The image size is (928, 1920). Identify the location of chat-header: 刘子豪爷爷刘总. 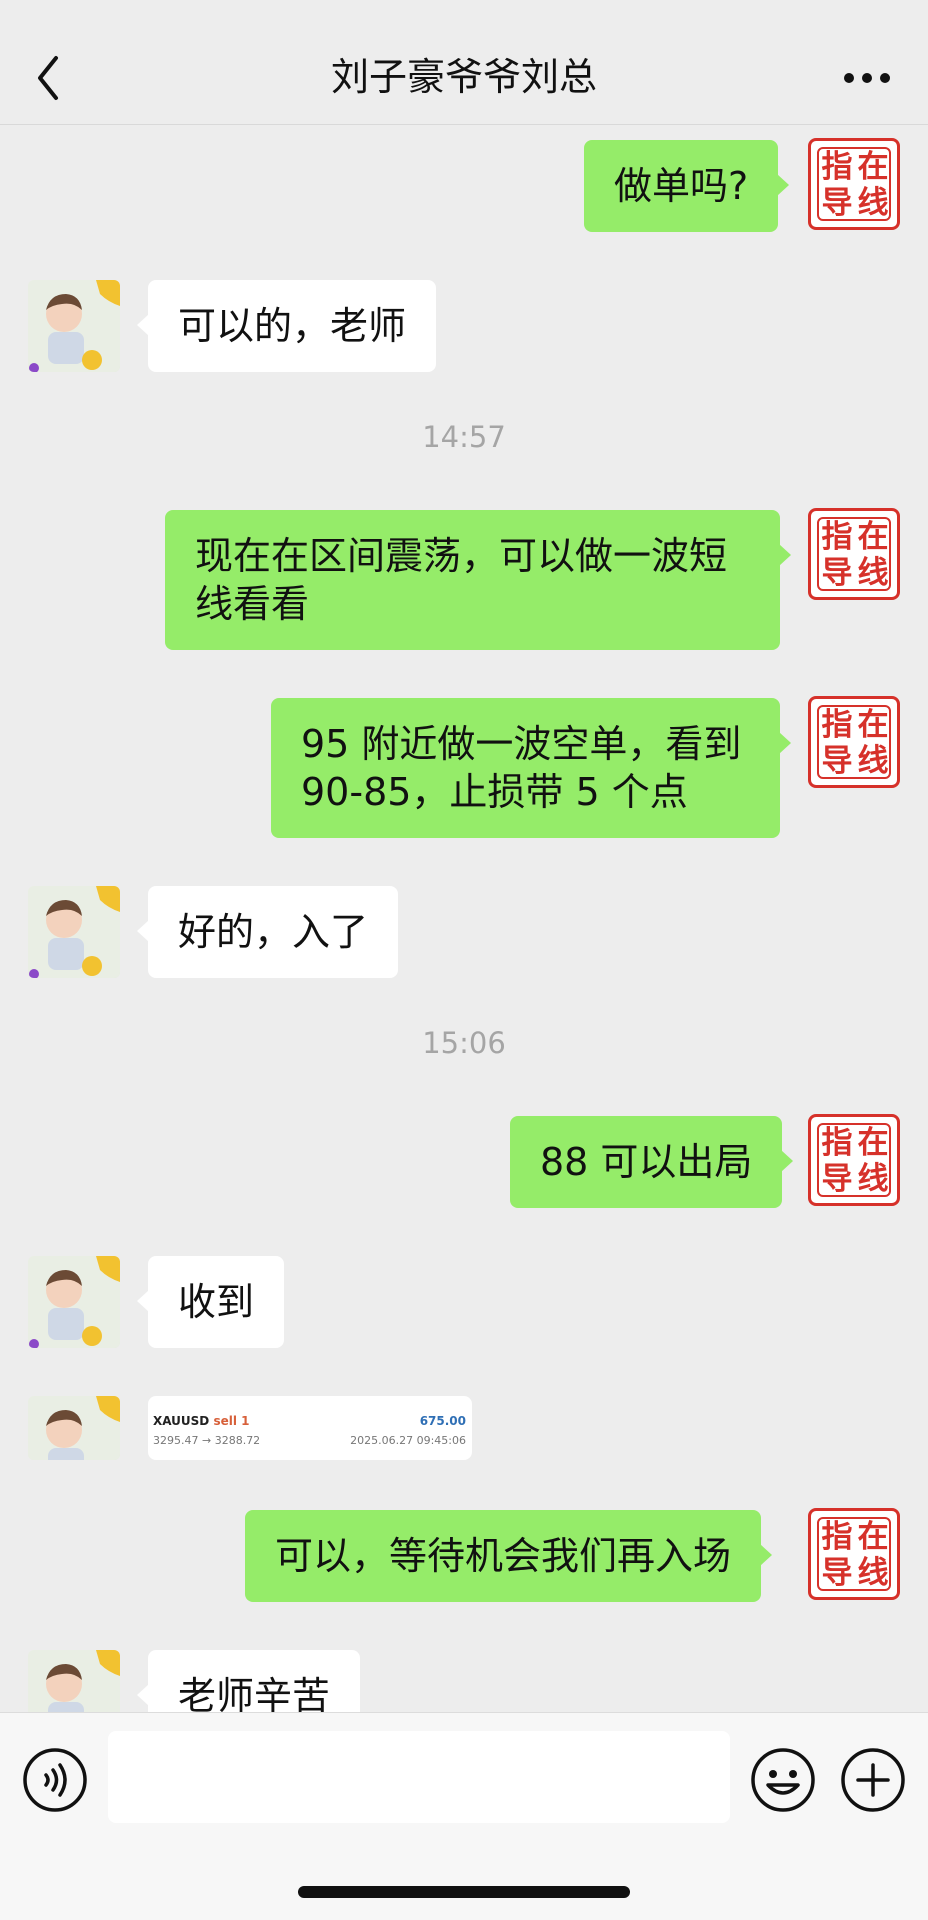
(464, 62).